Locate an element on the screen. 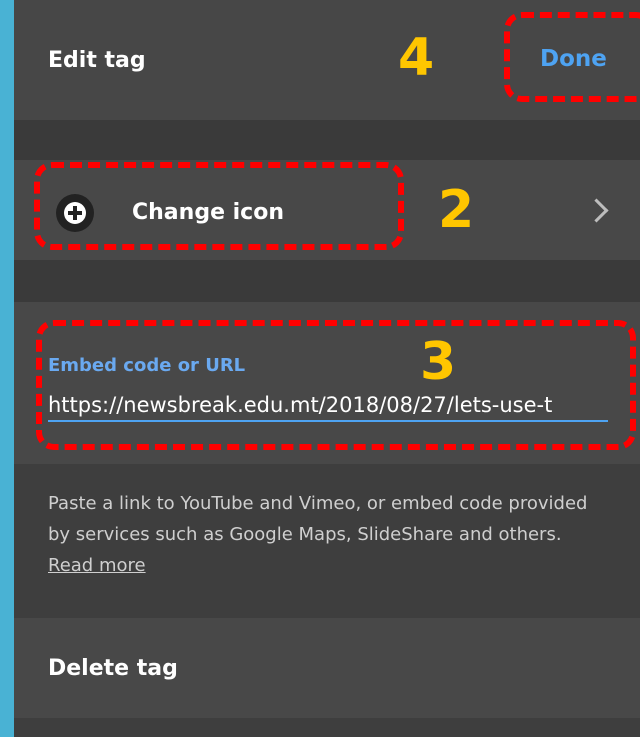 The width and height of the screenshot is (640, 737). page-title: Edit tag is located at coordinates (97, 60).